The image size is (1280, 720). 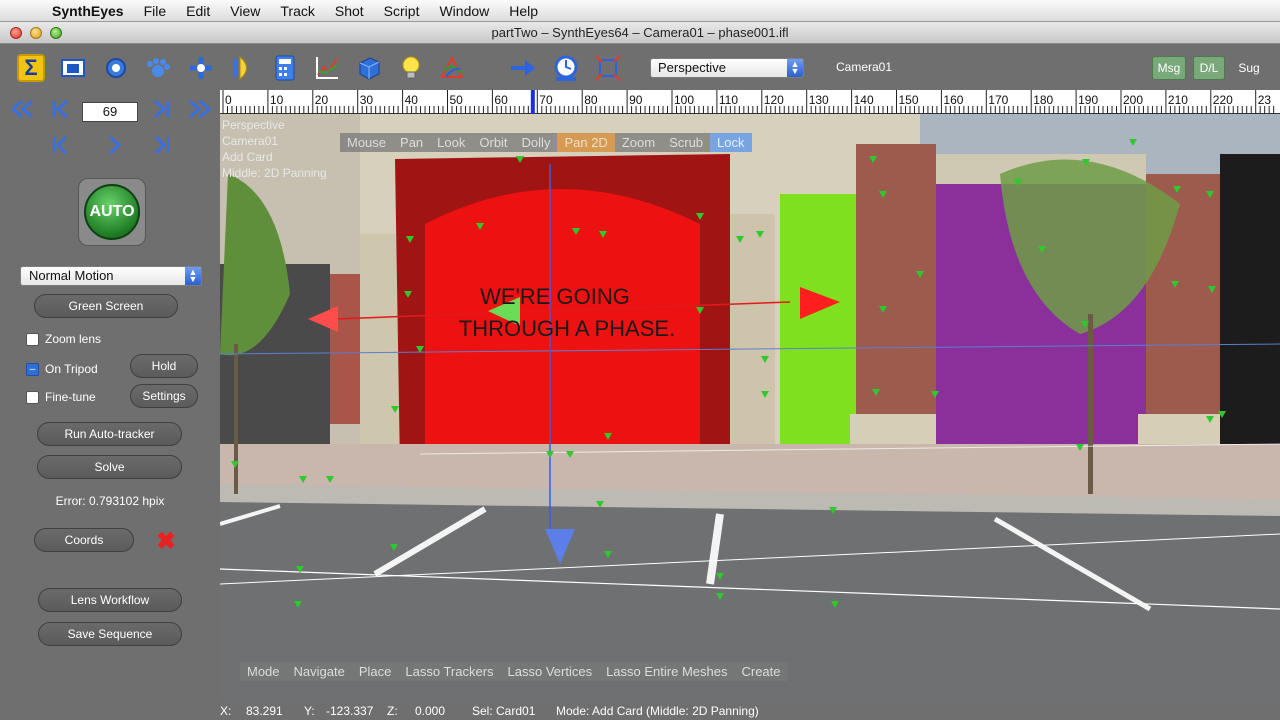 What do you see at coordinates (1169, 68) in the screenshot?
I see `msg-button: Msg` at bounding box center [1169, 68].